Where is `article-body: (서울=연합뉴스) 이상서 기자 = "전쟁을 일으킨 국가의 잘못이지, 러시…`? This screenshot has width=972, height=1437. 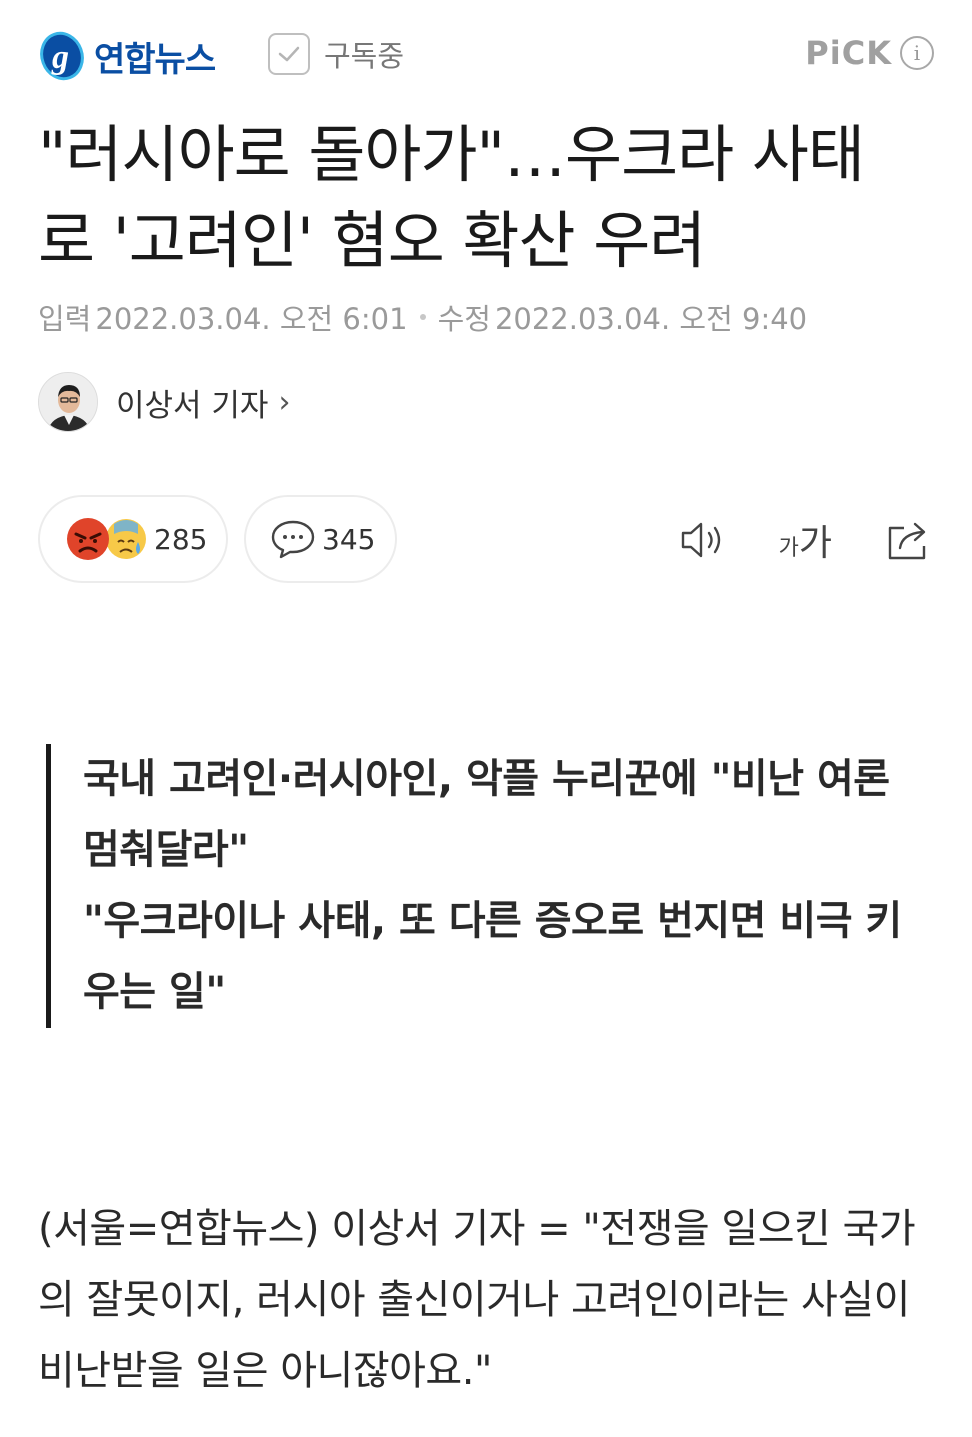
article-body: (서울=연합뉴스) 이상서 기자 = "전쟁을 일으킨 국가의 잘못이지, 러시… is located at coordinates (477, 1300).